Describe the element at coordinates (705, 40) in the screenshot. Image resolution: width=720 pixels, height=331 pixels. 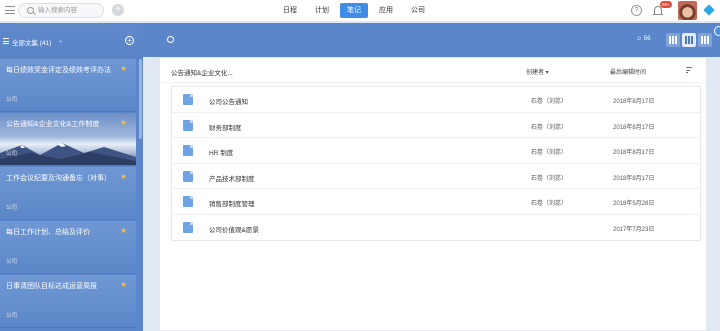
I see `columns-view-button` at that location.